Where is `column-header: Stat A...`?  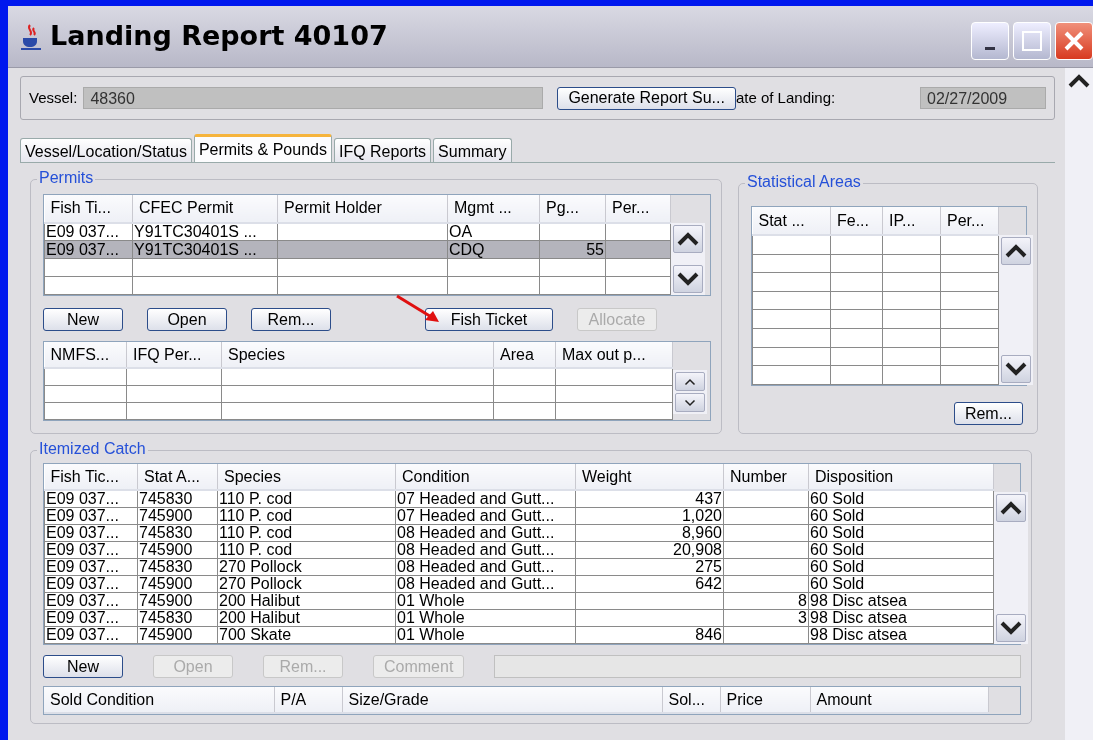 column-header: Stat A... is located at coordinates (177, 477).